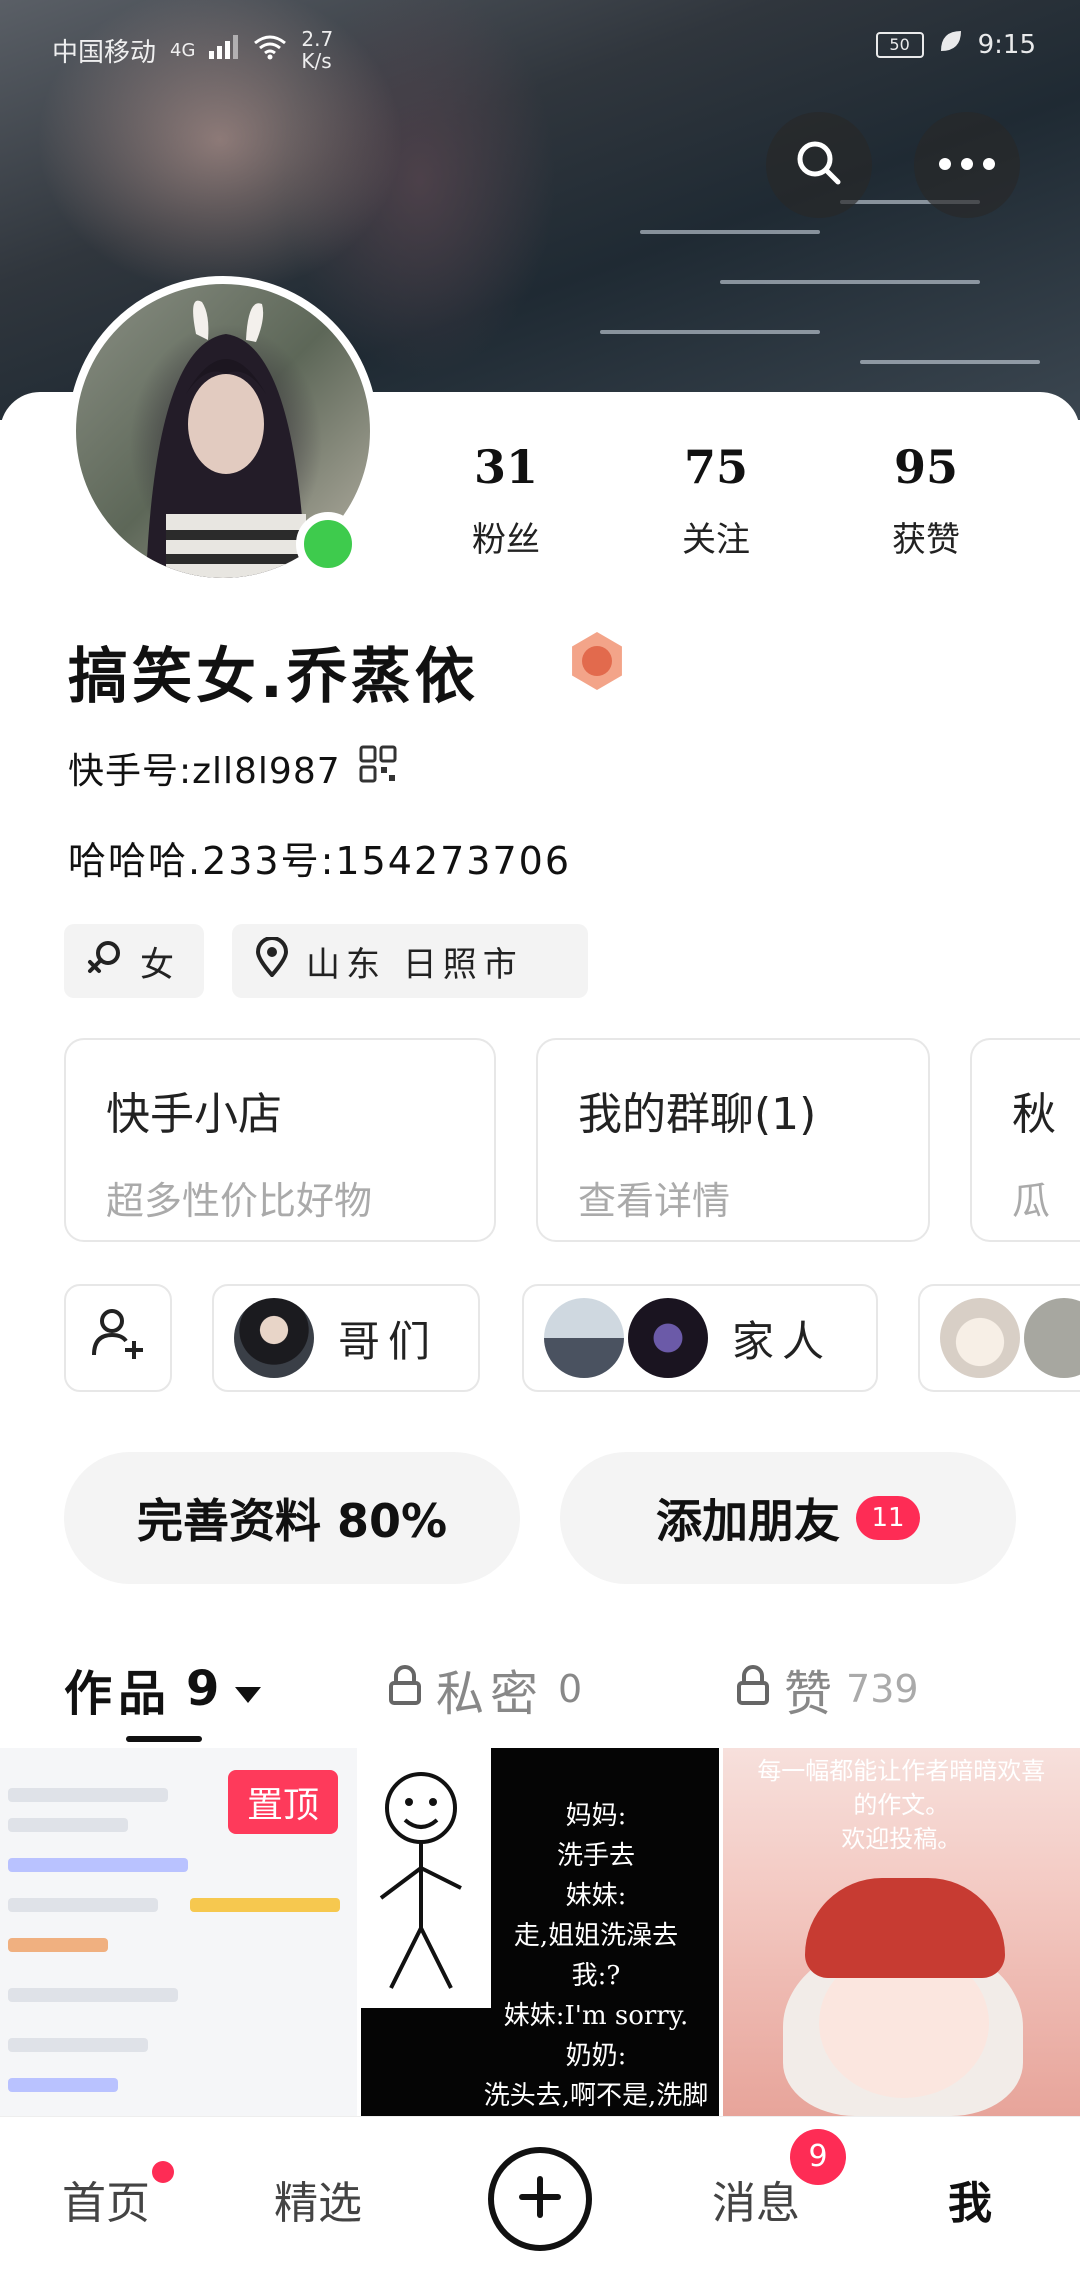 This screenshot has height=2280, width=1080. I want to click on tab-private: 私密 0, so click(485, 1689).